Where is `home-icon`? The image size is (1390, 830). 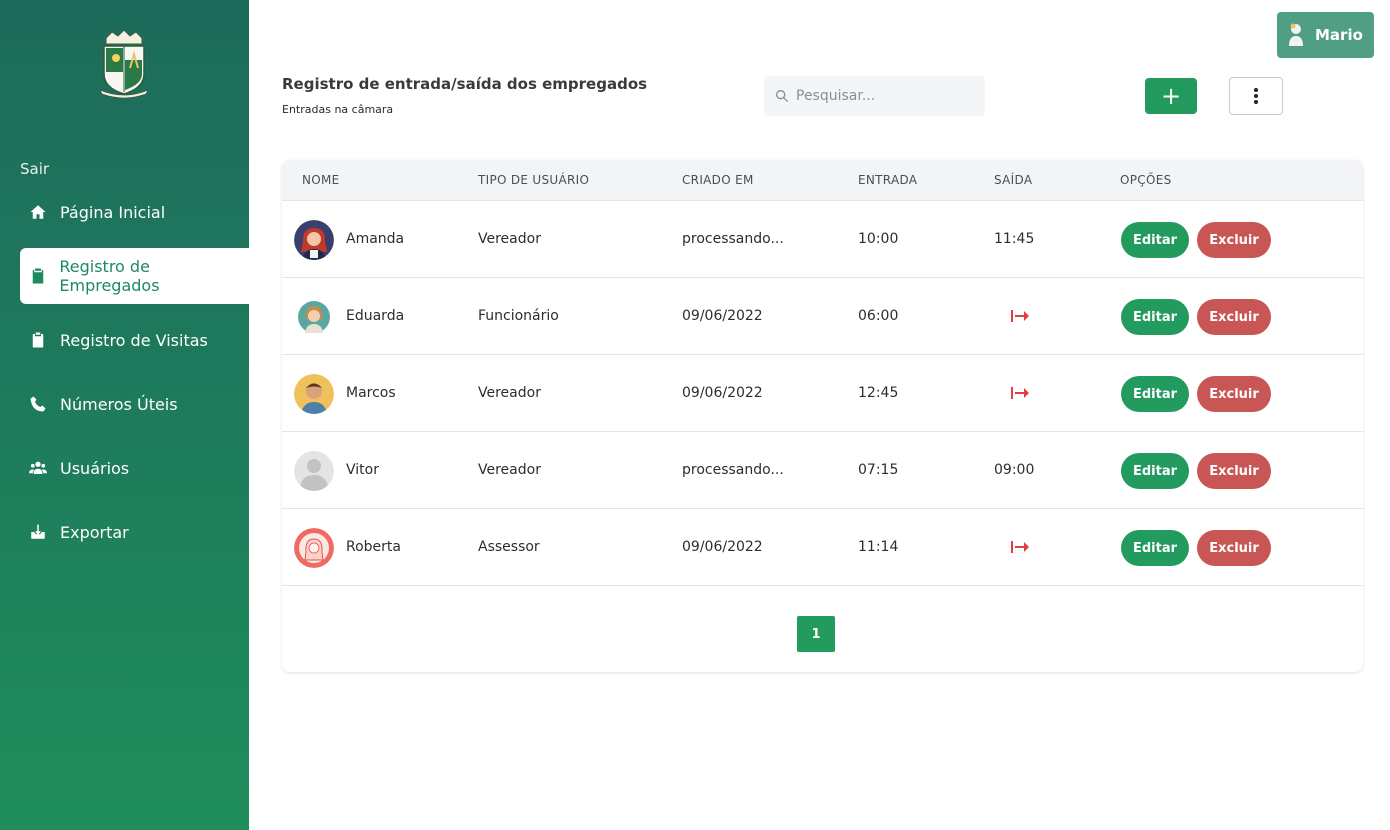
home-icon is located at coordinates (38, 212).